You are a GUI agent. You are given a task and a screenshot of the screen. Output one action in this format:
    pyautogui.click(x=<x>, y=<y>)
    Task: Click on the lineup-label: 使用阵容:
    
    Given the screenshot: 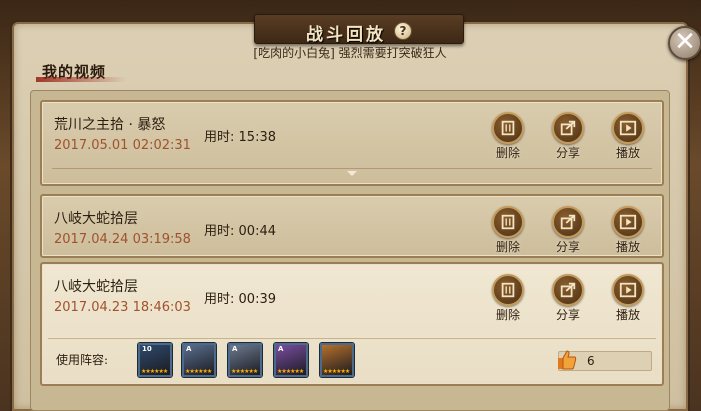 What is the action you would take?
    pyautogui.click(x=82, y=360)
    